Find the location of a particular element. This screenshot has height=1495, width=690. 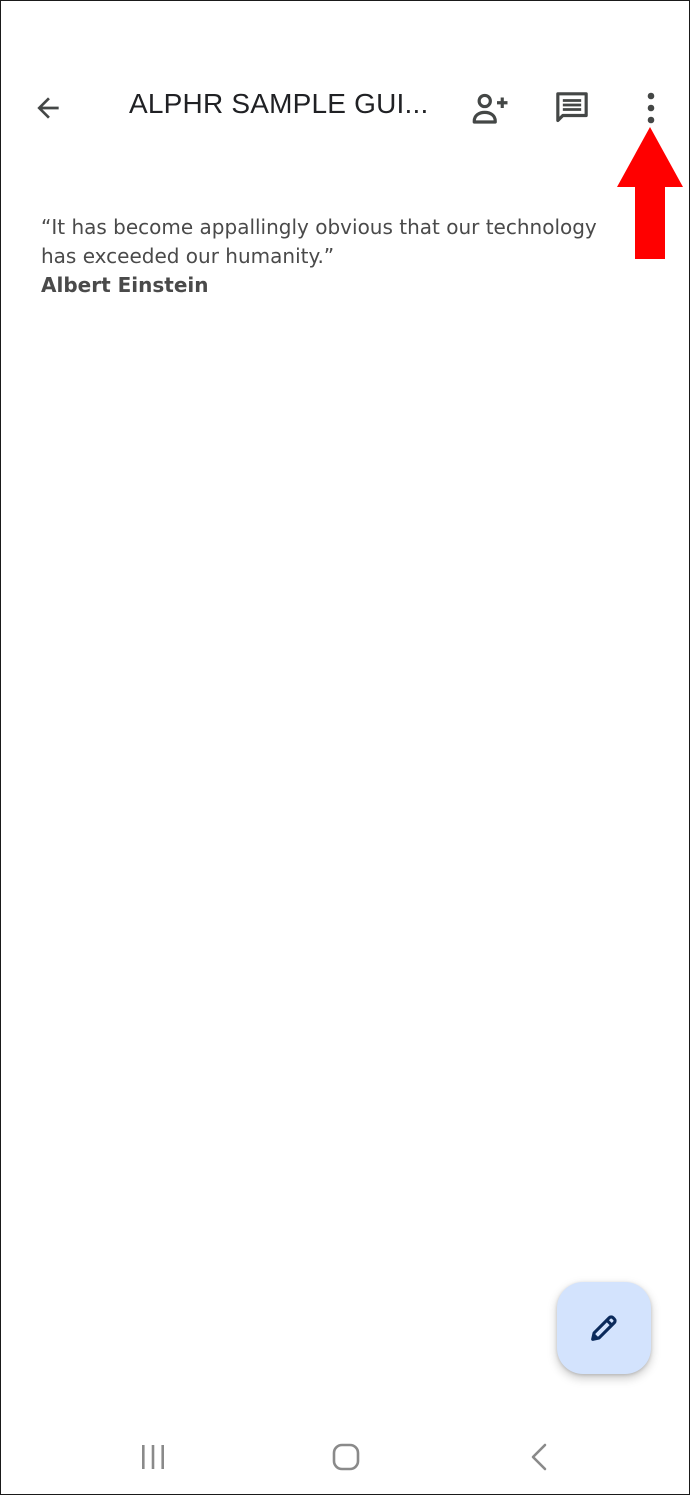

home-icon is located at coordinates (346, 1457).